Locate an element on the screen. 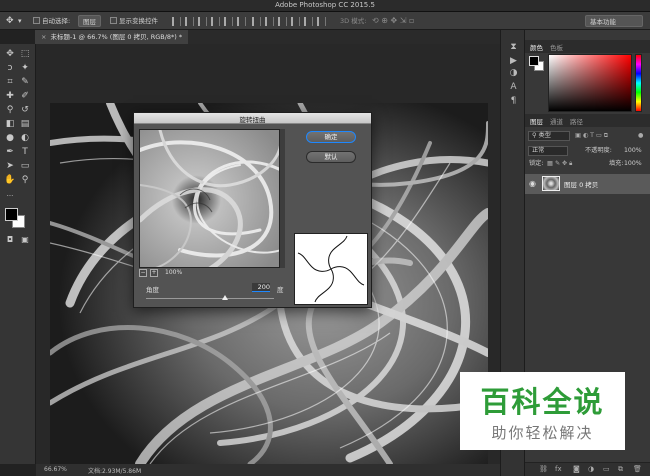 This screenshot has height=476, width=650. healing-brush-tool-icon: ✚ is located at coordinates (10, 96).